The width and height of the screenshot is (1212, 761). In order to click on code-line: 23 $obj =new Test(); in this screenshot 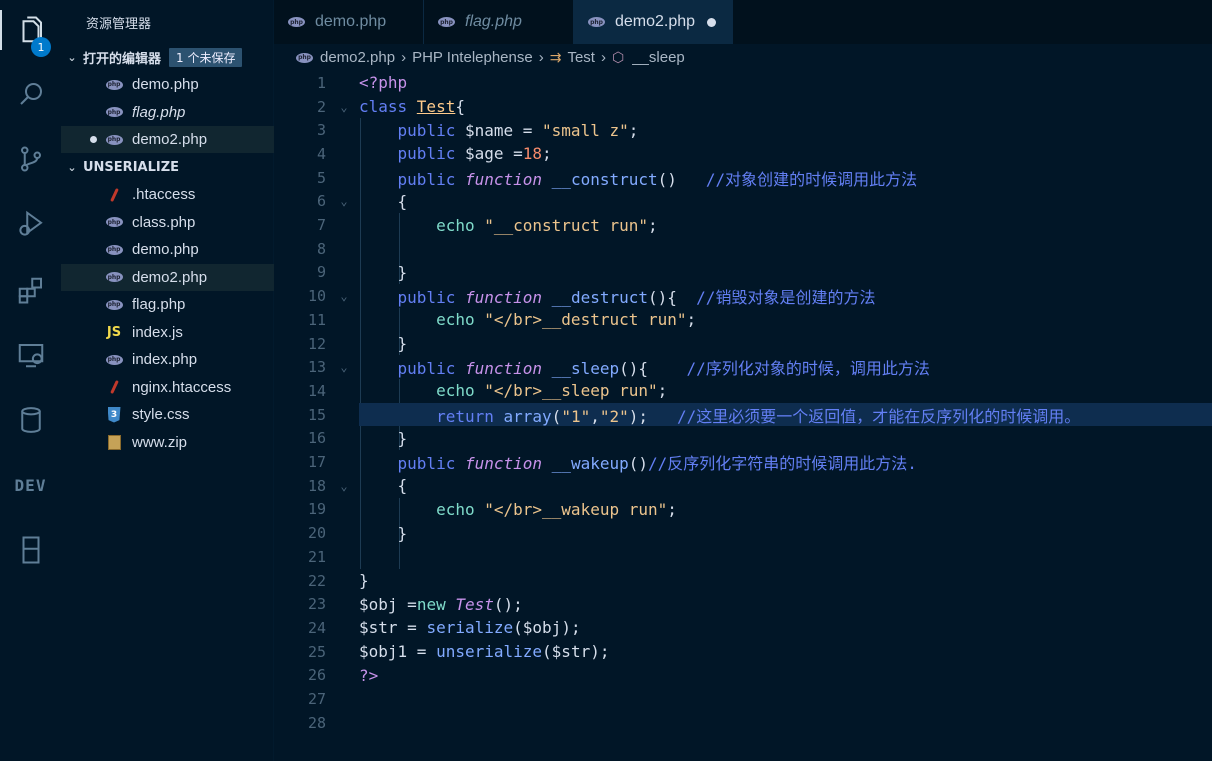, I will do `click(743, 604)`.